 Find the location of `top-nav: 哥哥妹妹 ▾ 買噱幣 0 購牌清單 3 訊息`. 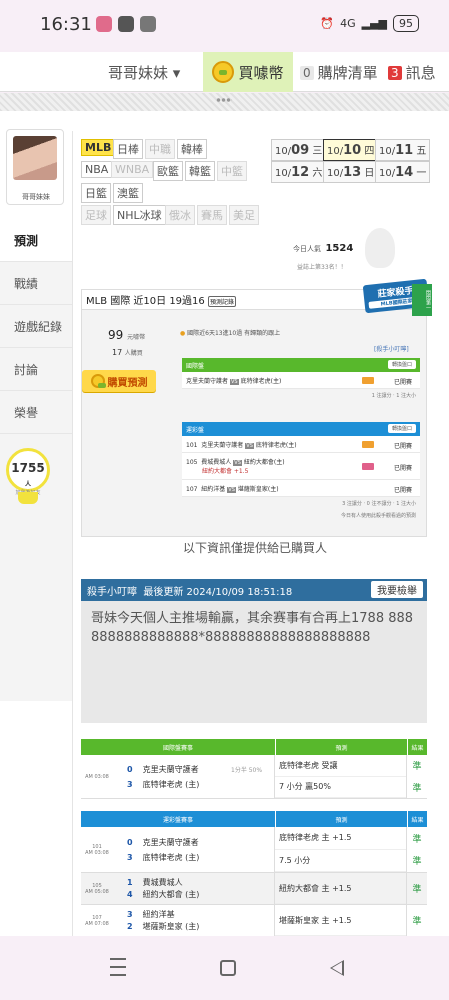

top-nav: 哥哥妹妹 ▾ 買噱幣 0 購牌清單 3 訊息 is located at coordinates (224, 72).